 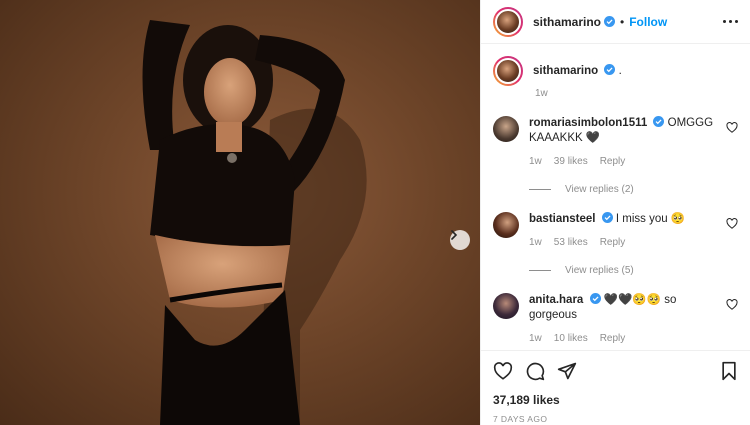 What do you see at coordinates (567, 22) in the screenshot?
I see `author-username: sithamarino` at bounding box center [567, 22].